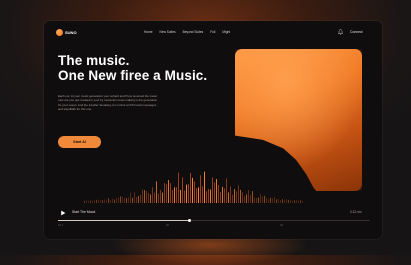 The image size is (411, 265). I want to click on progress-handle, so click(189, 220).